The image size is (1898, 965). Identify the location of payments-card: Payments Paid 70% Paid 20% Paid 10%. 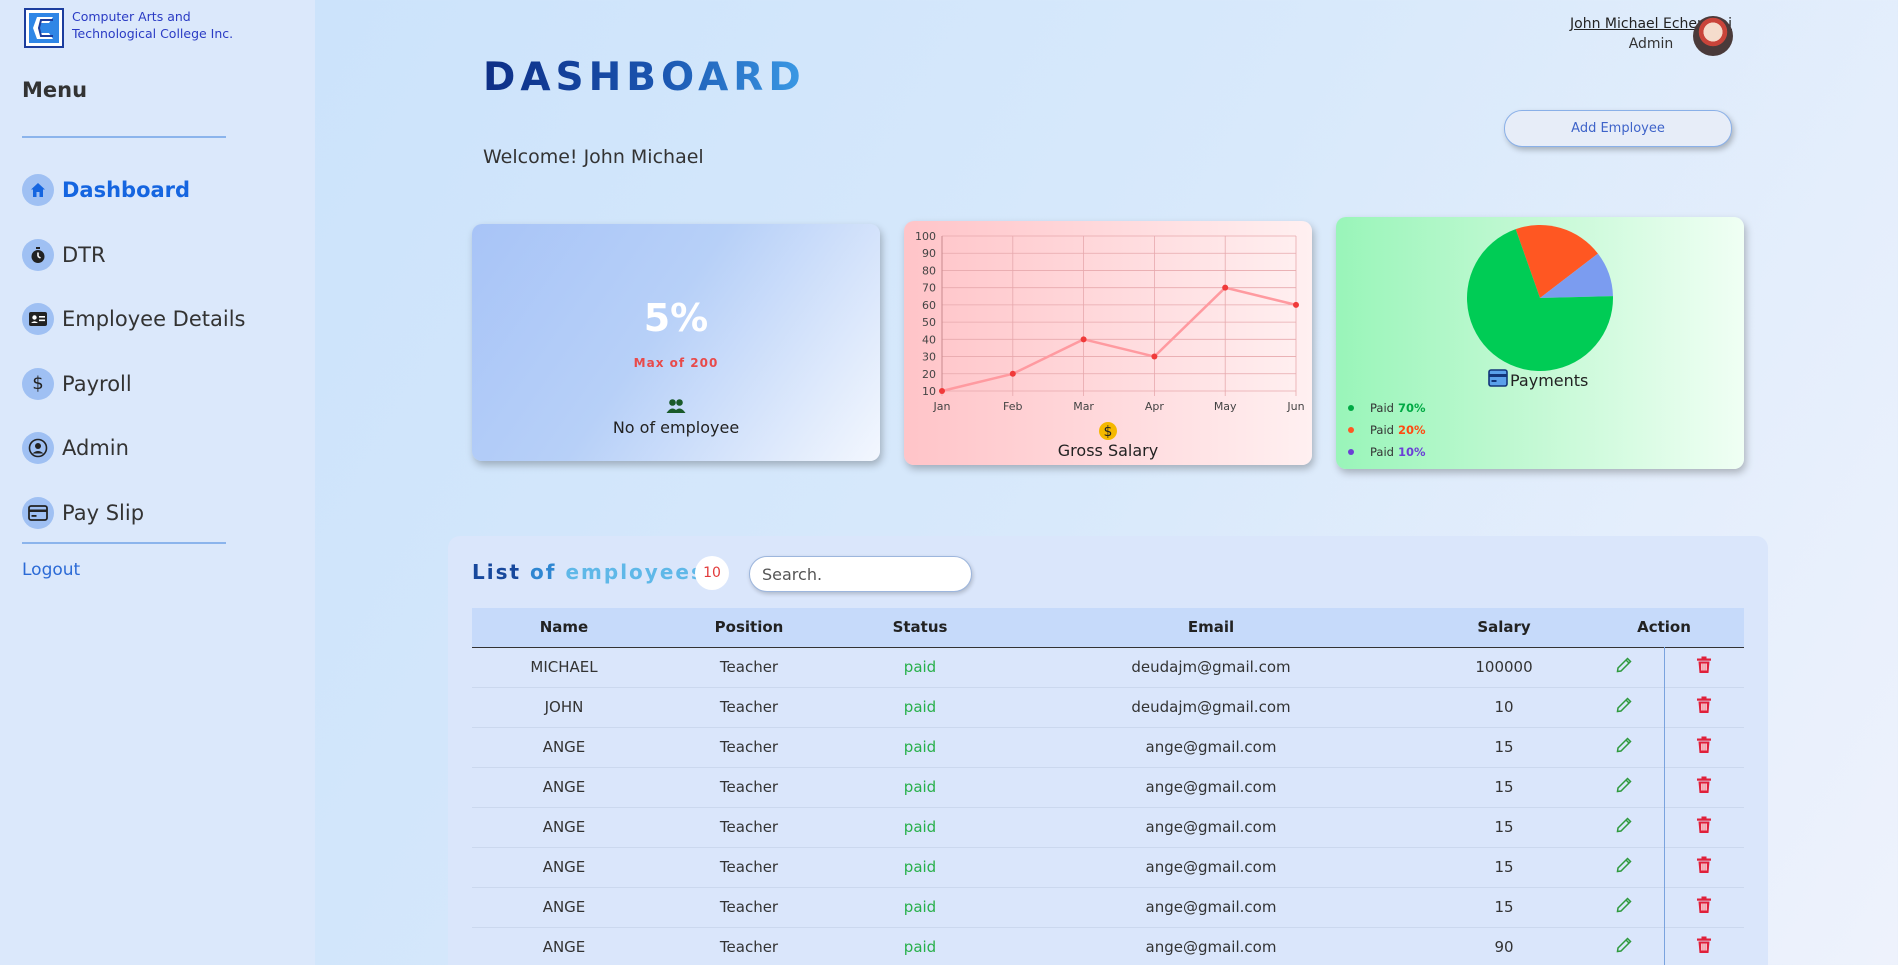
(1540, 343).